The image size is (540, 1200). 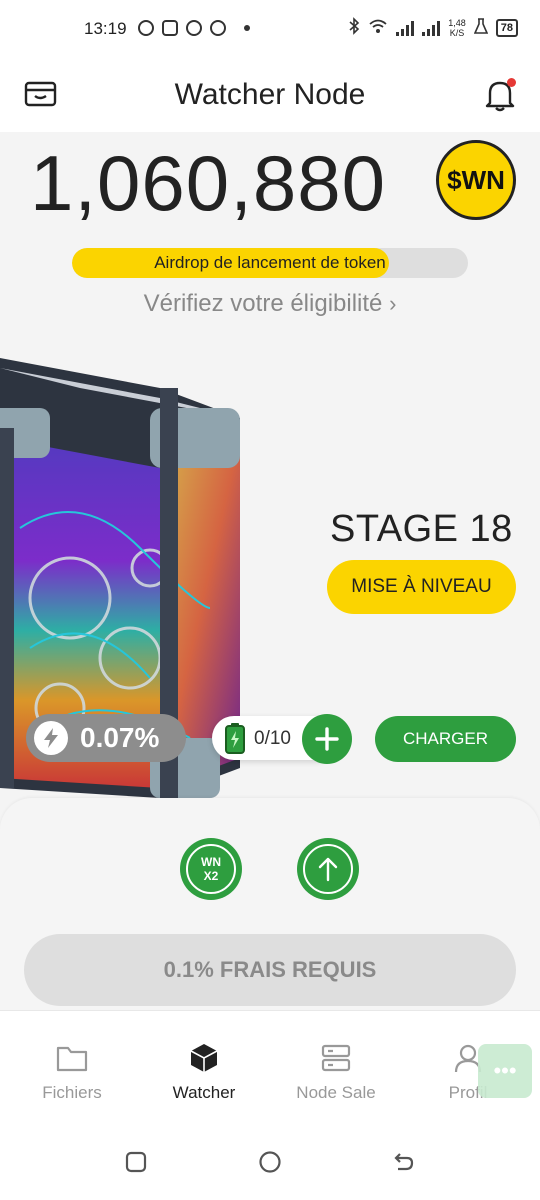 I want to click on charge-button: CHARGER, so click(x=445, y=739).